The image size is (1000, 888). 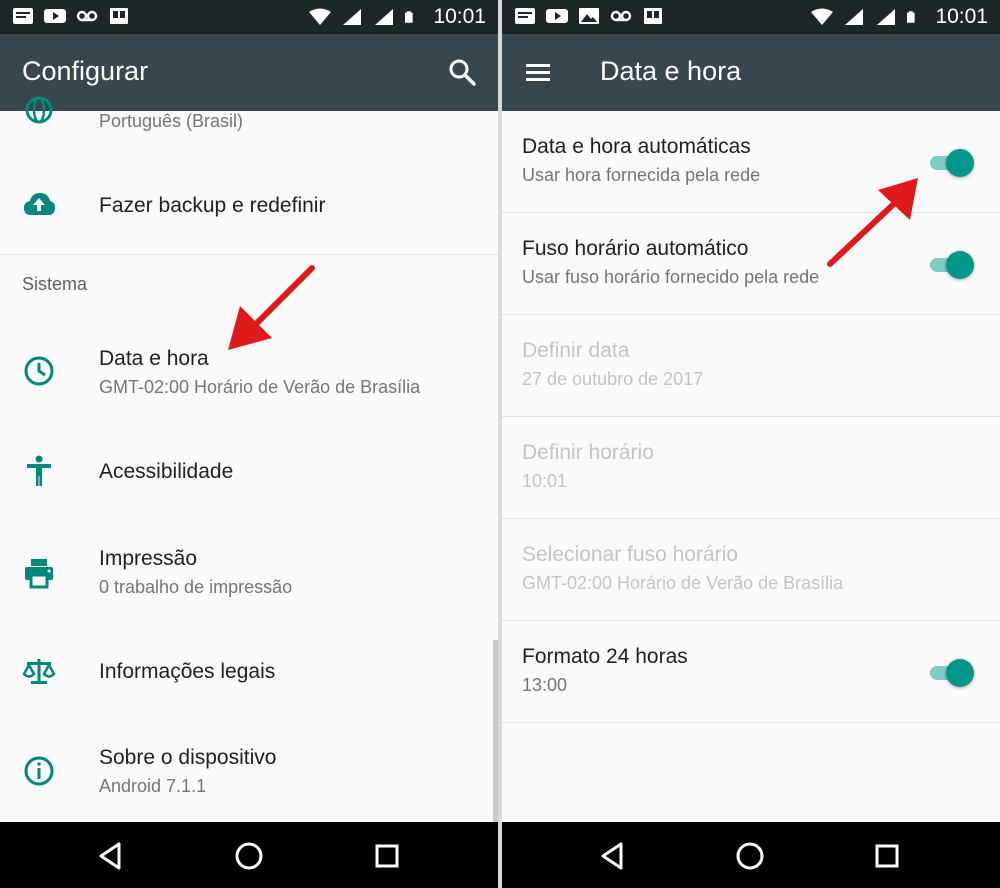 I want to click on setting-set-time: Definir horário 10:01, so click(x=751, y=468).